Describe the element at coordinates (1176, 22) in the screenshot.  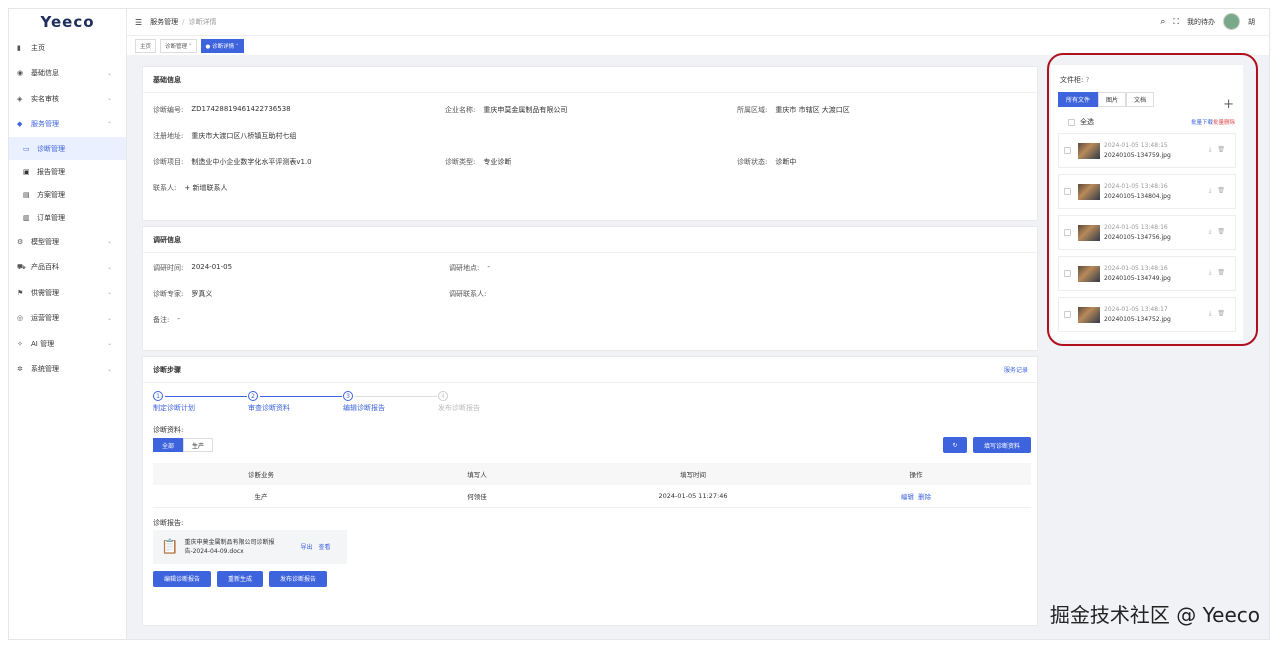
I see `fullscreen-icon: ⛶` at that location.